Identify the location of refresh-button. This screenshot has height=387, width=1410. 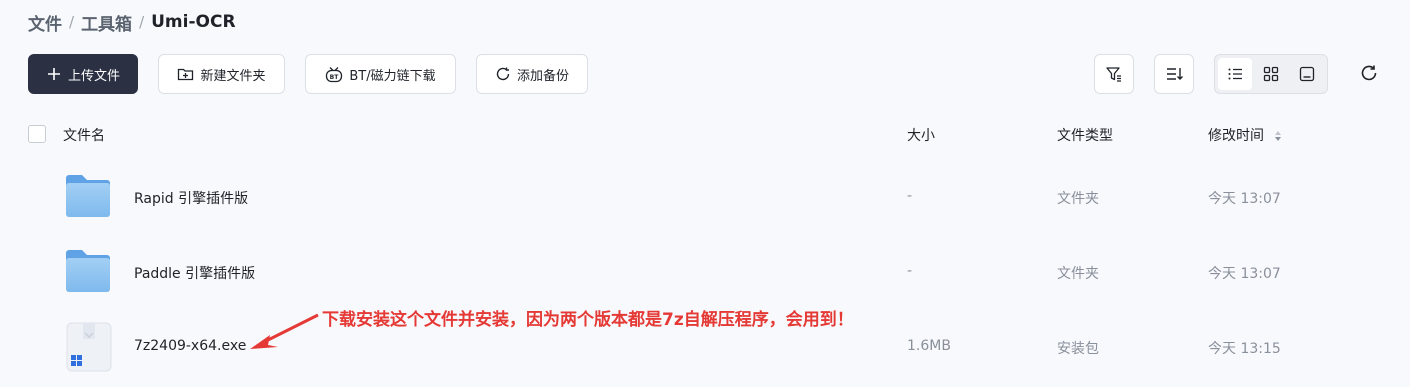
(1369, 73).